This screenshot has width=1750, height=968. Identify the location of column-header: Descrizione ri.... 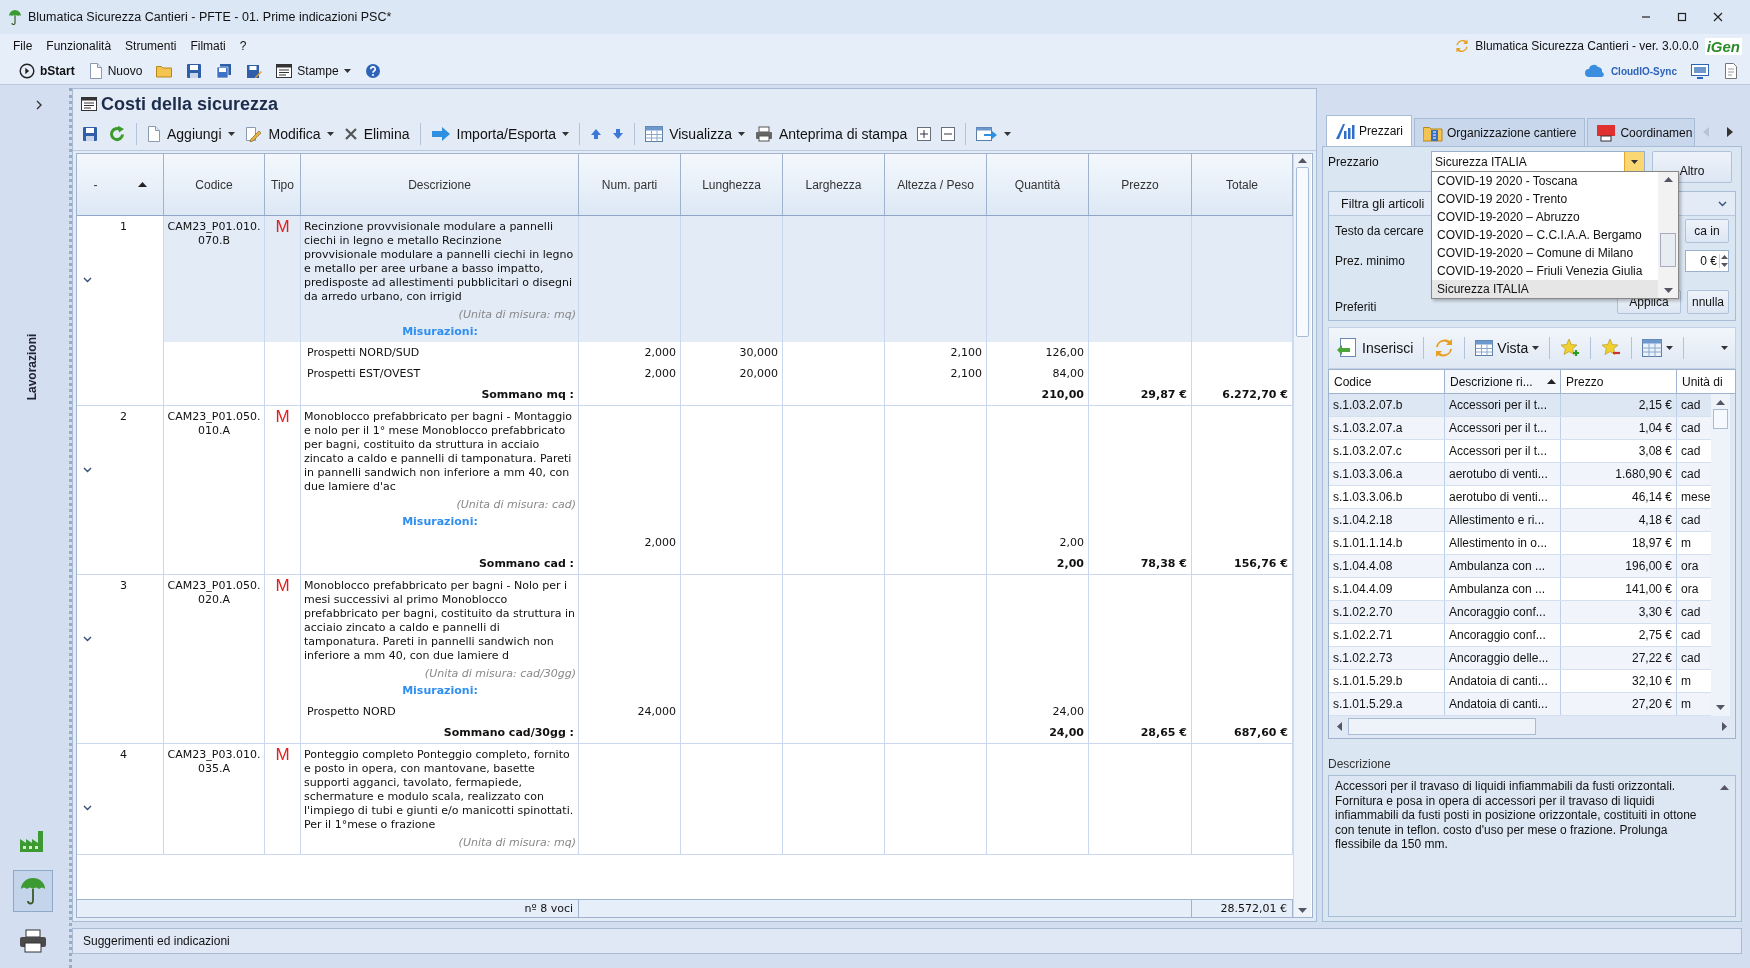
(1503, 381).